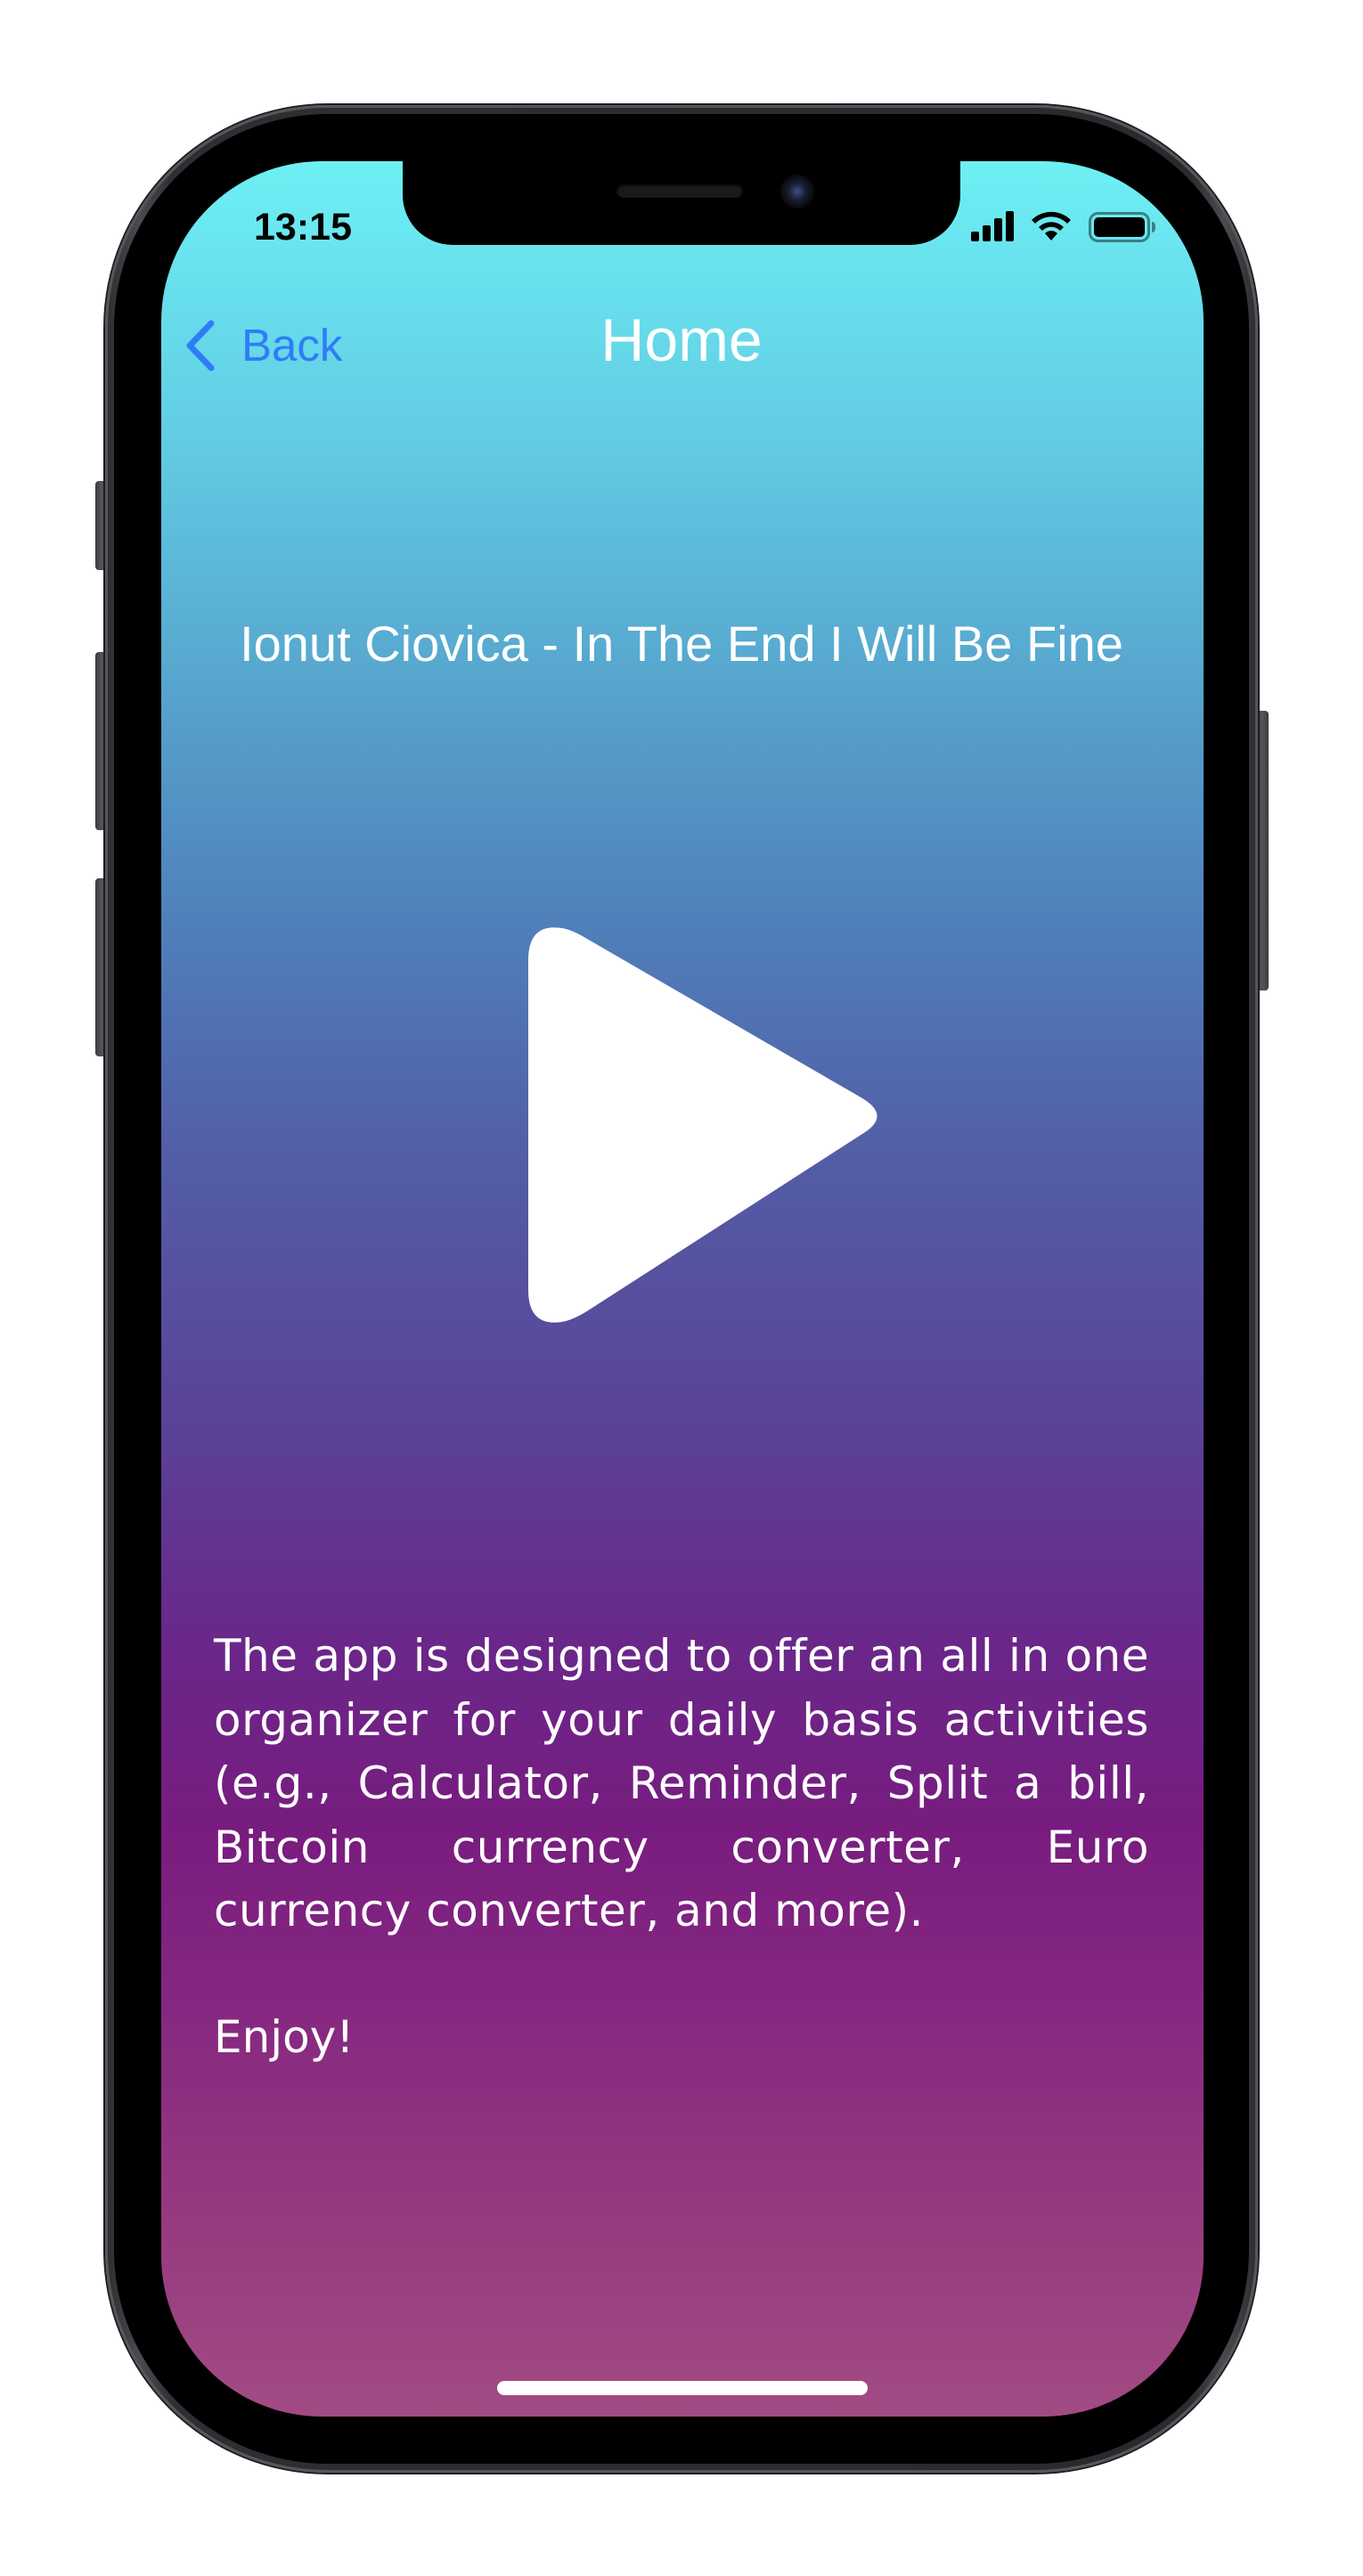 This screenshot has width=1363, height=2576. I want to click on battery-full-icon, so click(1122, 227).